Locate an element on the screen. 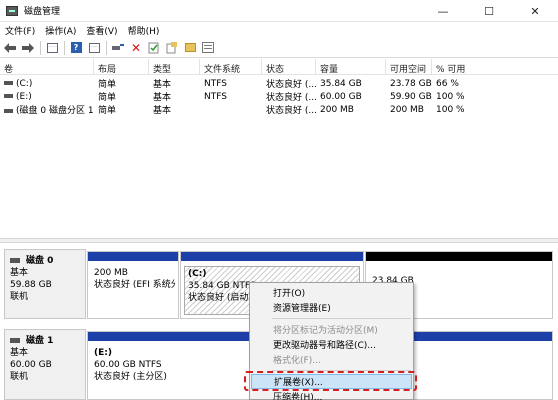 This screenshot has width=558, height=400. capacity-cell: 35.84 GB is located at coordinates (341, 83).